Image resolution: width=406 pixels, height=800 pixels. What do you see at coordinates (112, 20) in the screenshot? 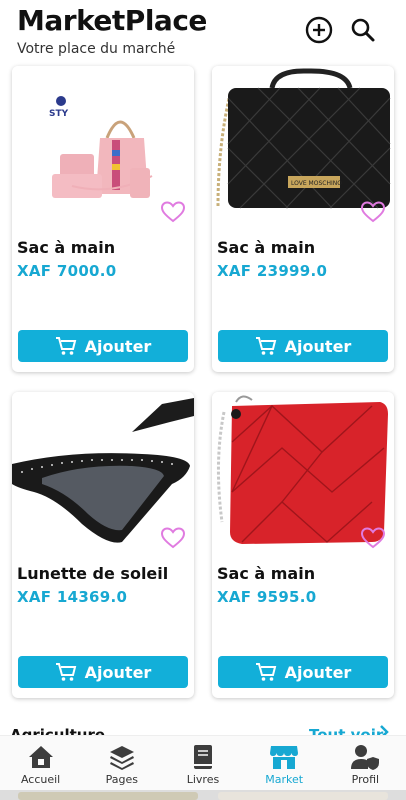
I see `page-title: MarketPlace` at bounding box center [112, 20].